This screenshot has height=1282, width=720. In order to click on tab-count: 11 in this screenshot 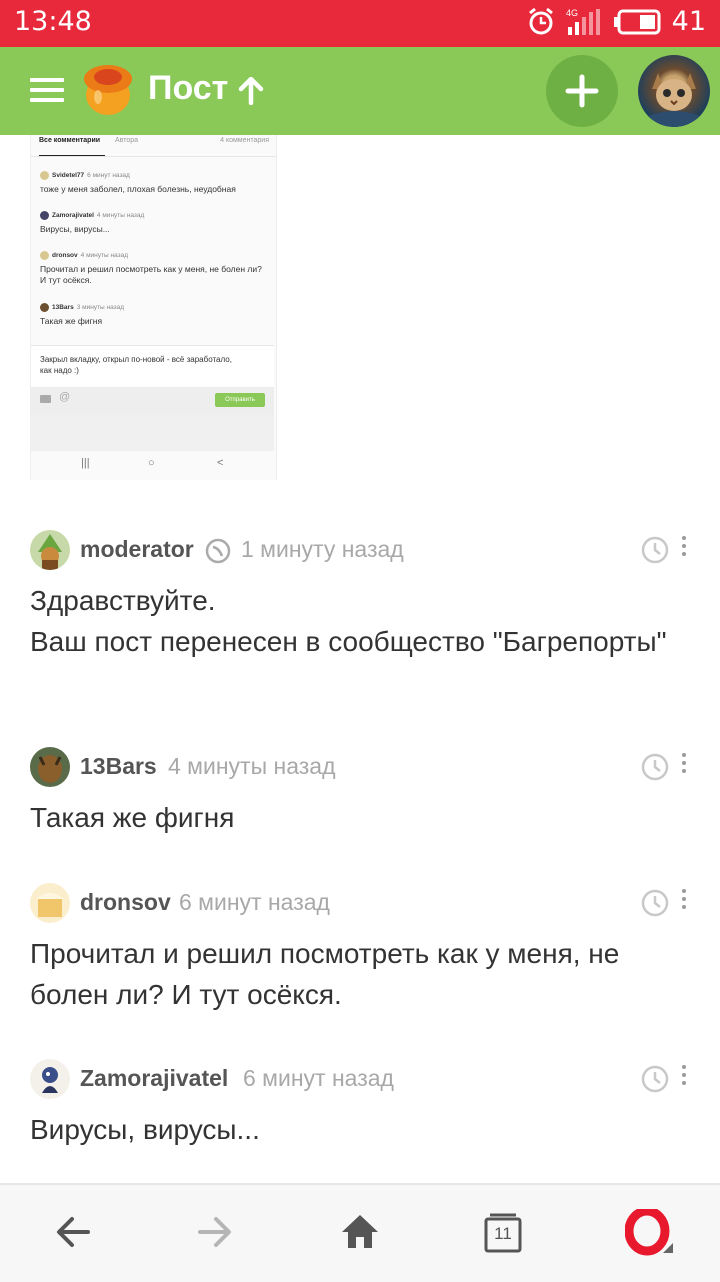, I will do `click(503, 1233)`.